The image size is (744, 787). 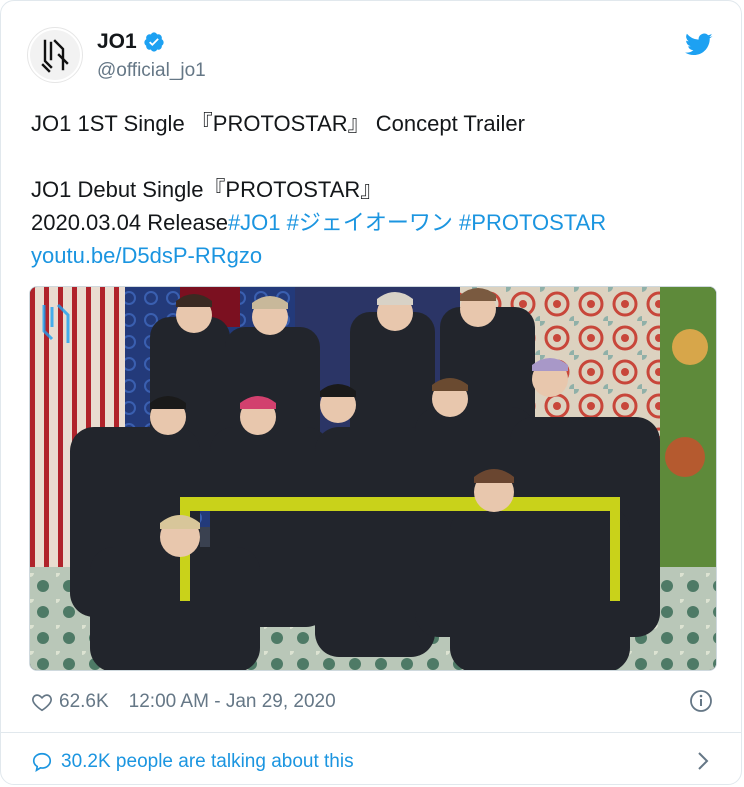 What do you see at coordinates (84, 702) in the screenshot?
I see `like-count: 62.6K` at bounding box center [84, 702].